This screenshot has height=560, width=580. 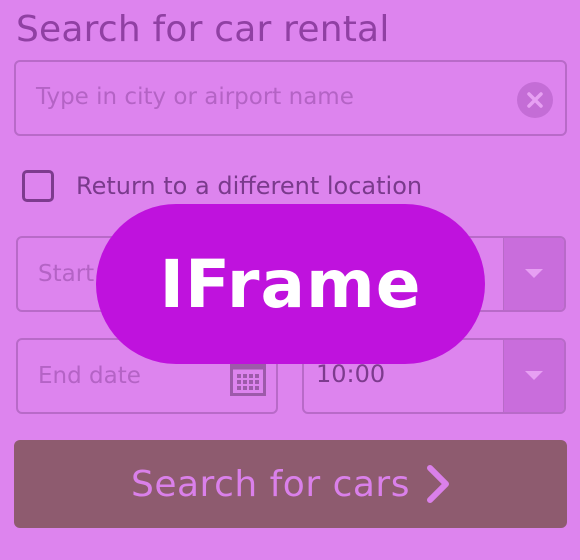 I want to click on search-cars-button: Search for cars, so click(x=290, y=484).